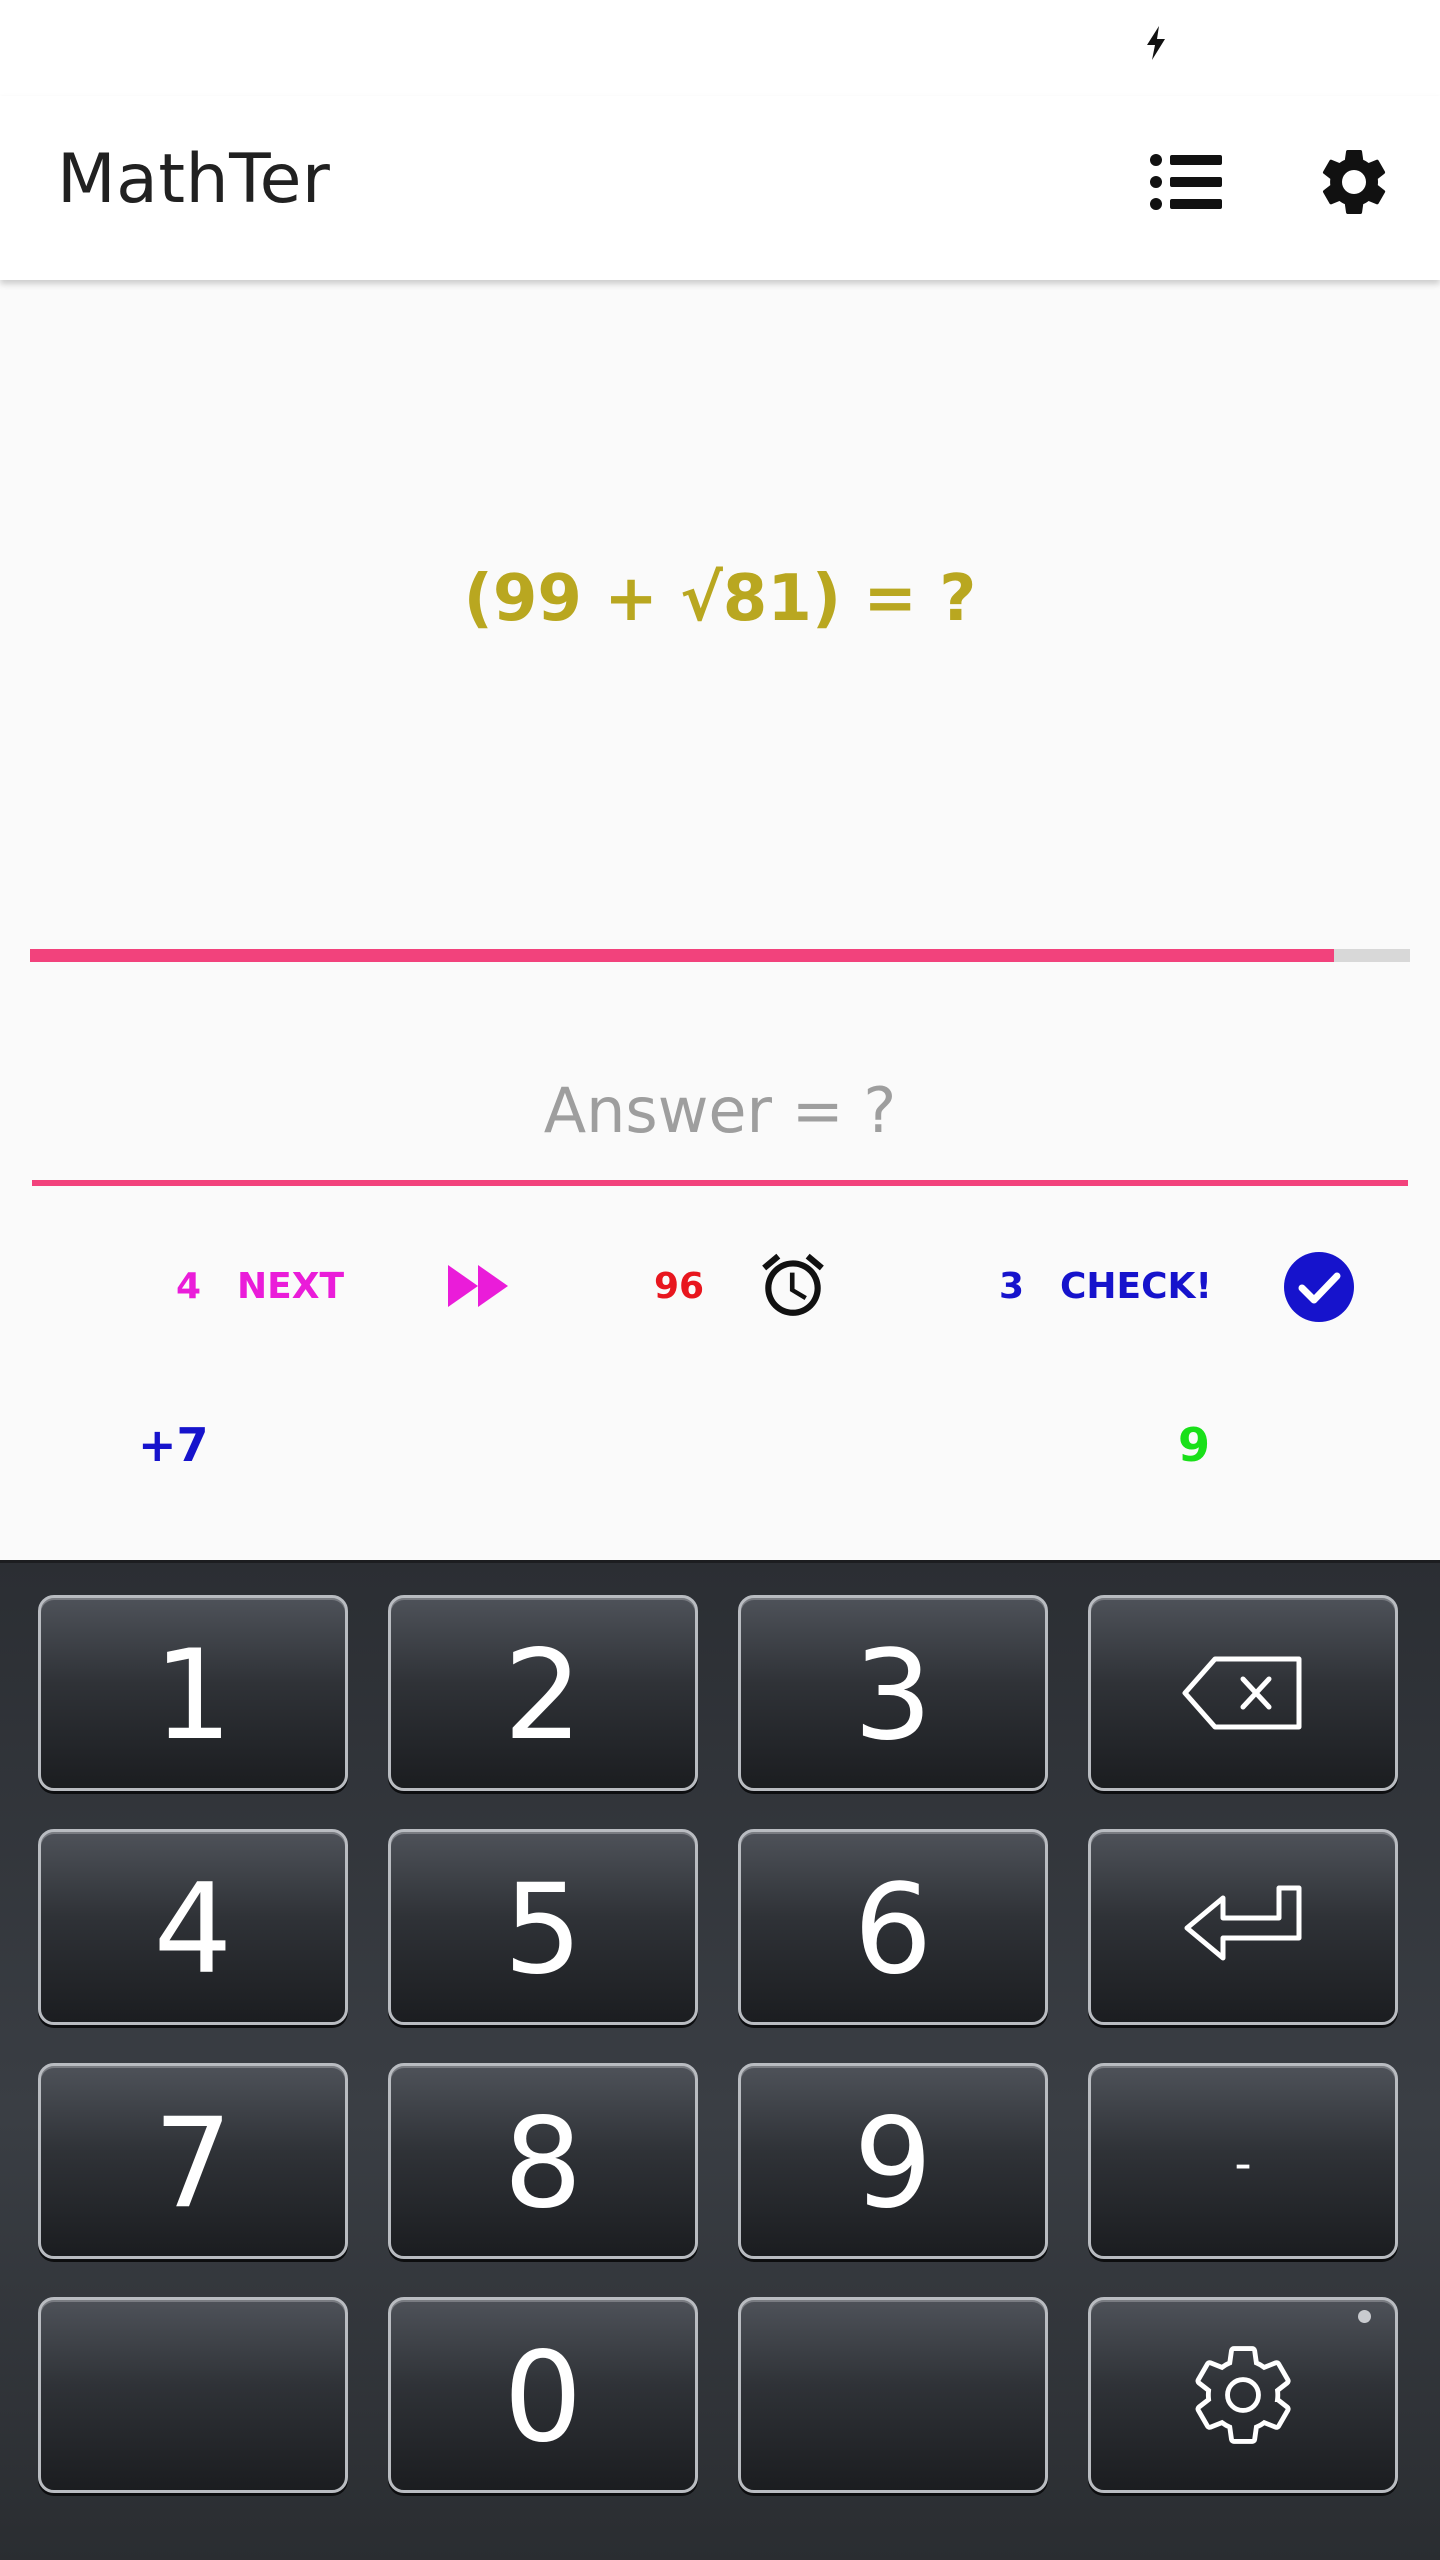 The height and width of the screenshot is (2560, 1440). I want to click on key-keyboard-settings, so click(1243, 2395).